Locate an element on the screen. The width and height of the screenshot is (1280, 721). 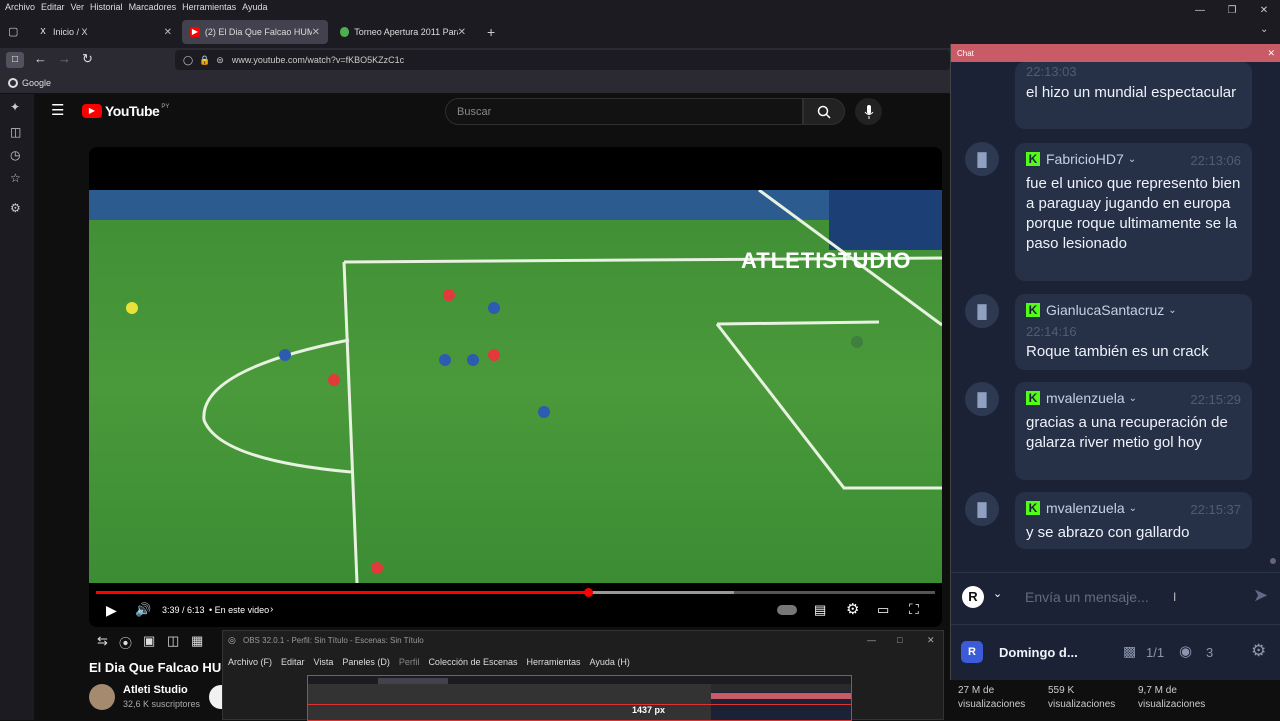
obs-menu-ayuda: Ayuda (H) is located at coordinates (610, 662).